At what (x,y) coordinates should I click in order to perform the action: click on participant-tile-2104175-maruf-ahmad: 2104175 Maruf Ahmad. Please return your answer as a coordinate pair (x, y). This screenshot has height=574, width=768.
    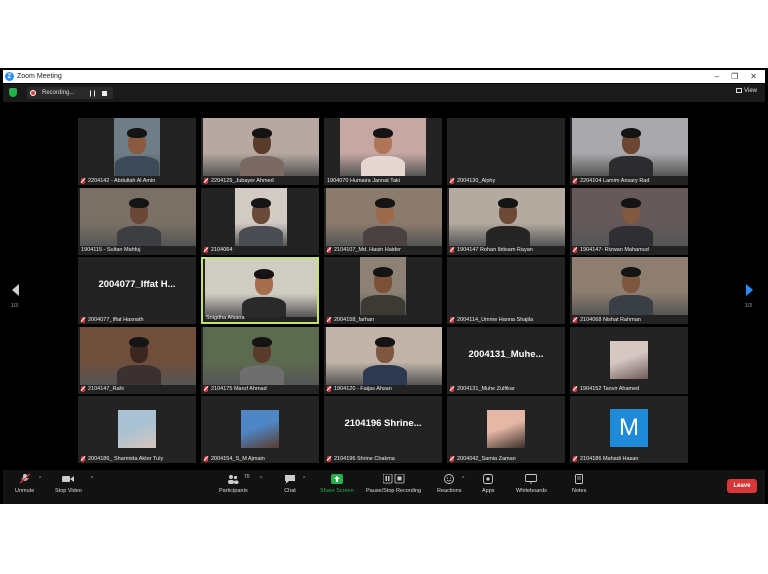
    Looking at the image, I should click on (260, 360).